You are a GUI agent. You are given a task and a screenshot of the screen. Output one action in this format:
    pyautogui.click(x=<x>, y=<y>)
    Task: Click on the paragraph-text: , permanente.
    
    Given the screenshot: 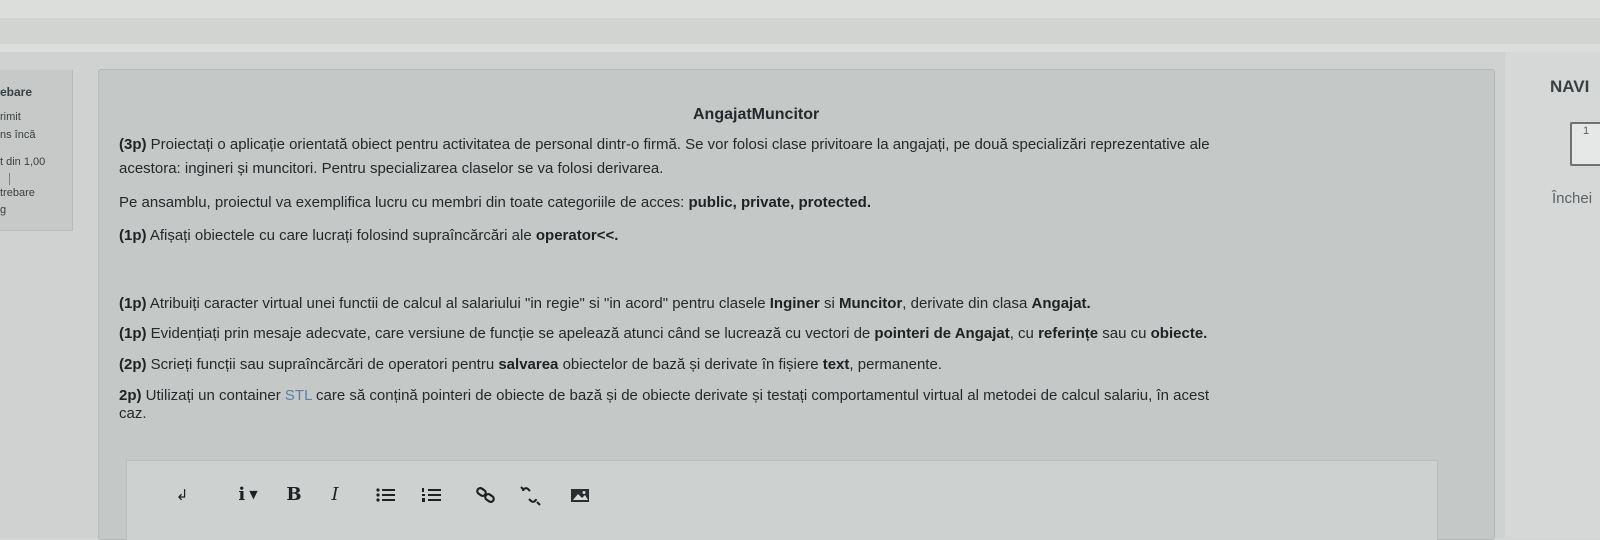 What is the action you would take?
    pyautogui.click(x=895, y=364)
    